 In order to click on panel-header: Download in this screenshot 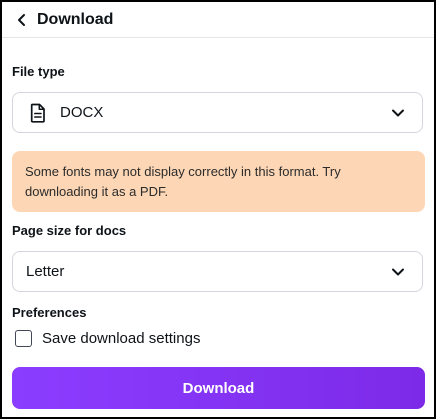, I will do `click(218, 20)`.